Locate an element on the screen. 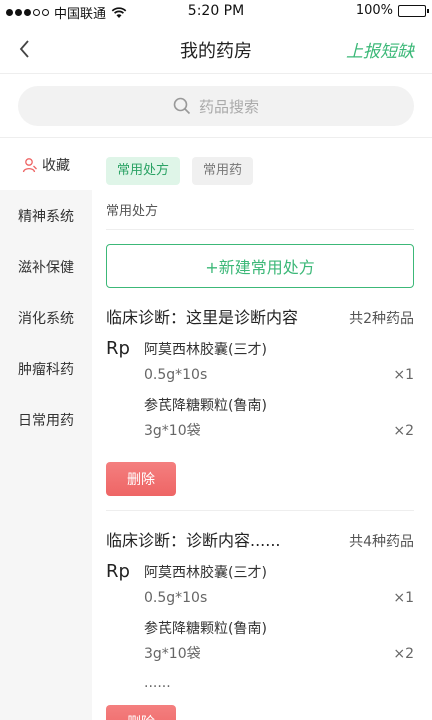  sidebar-item-label: 日常用药 is located at coordinates (46, 420).